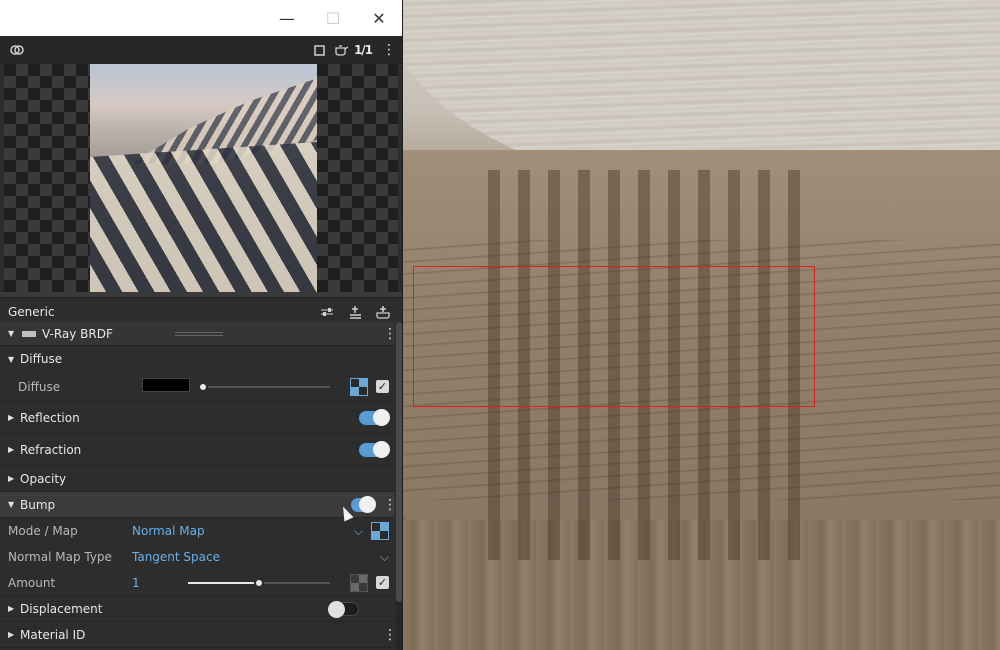 Image resolution: width=1000 pixels, height=650 pixels. What do you see at coordinates (197, 609) in the screenshot?
I see `displacement-row: ▶ Displacement` at bounding box center [197, 609].